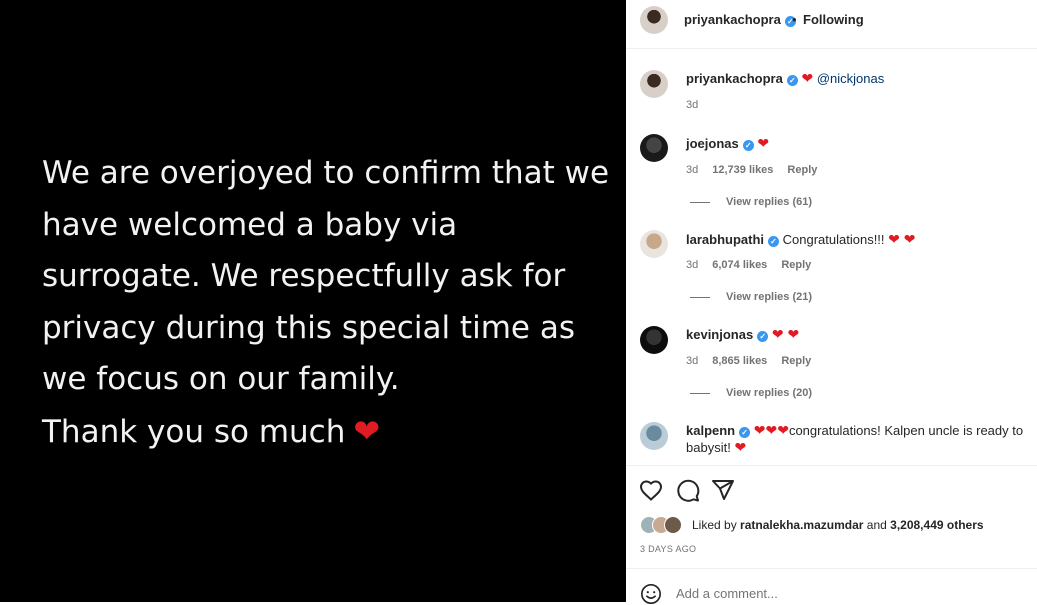 The image size is (1037, 605). What do you see at coordinates (194, 431) in the screenshot?
I see `post-line-thanks: Thank you so much` at bounding box center [194, 431].